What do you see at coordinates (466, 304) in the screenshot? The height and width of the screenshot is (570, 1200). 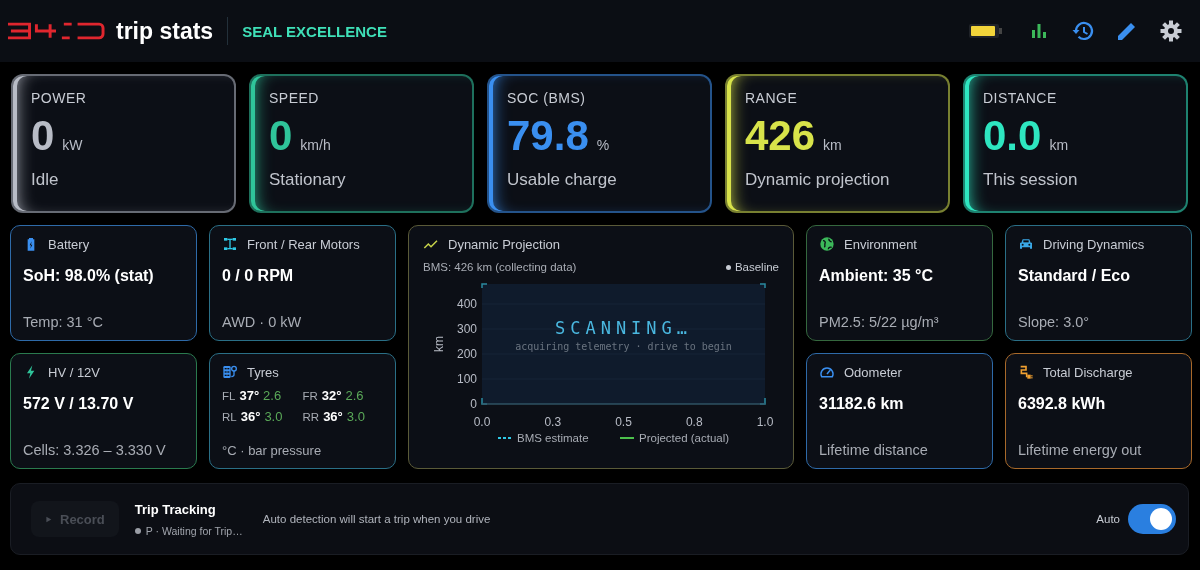 I see `y-tick-label: 400` at bounding box center [466, 304].